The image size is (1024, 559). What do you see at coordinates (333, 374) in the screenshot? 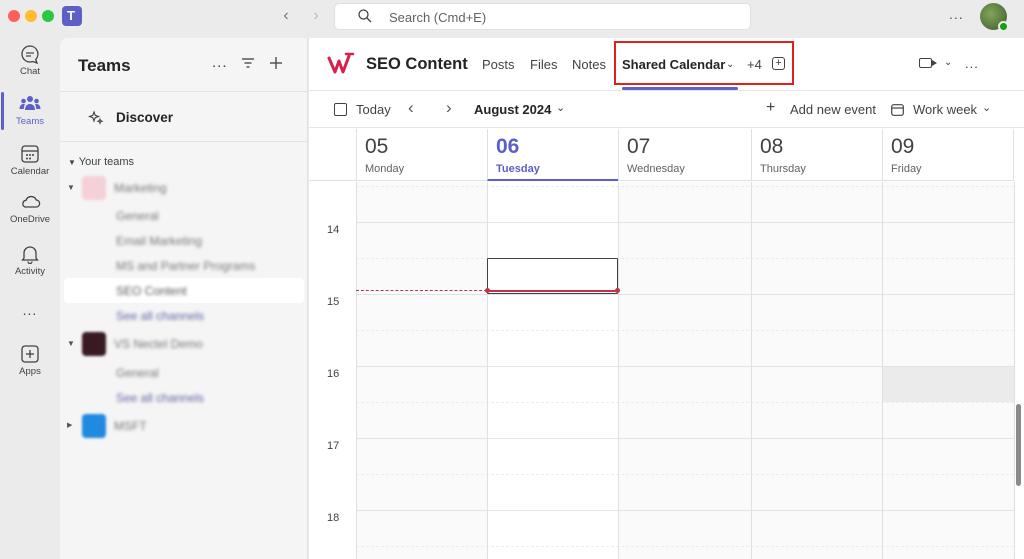
I see `hour-label: 16` at bounding box center [333, 374].